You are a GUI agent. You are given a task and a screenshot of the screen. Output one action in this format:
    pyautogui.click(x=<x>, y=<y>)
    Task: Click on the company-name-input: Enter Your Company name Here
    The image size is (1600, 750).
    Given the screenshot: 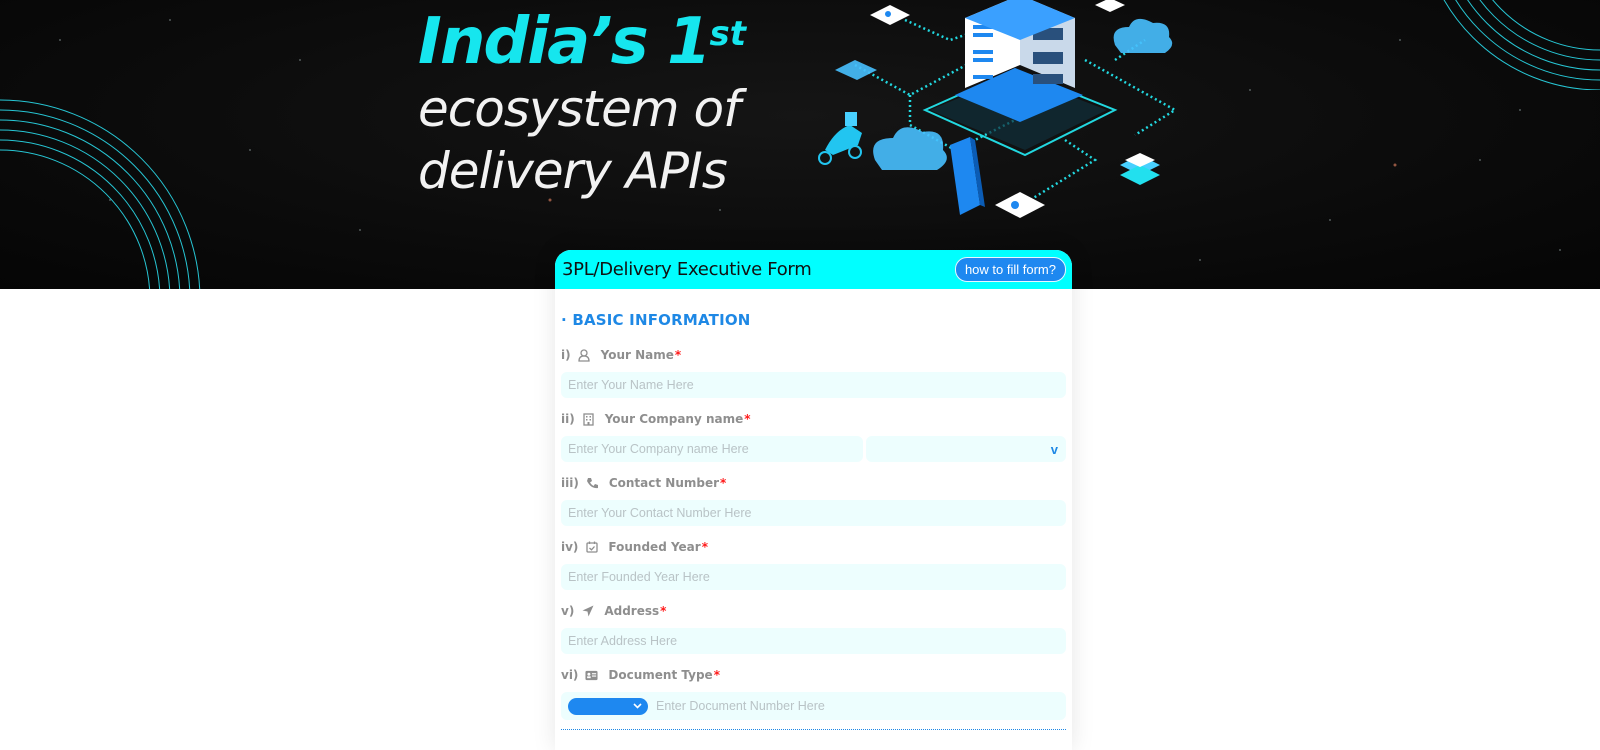 What is the action you would take?
    pyautogui.click(x=712, y=449)
    